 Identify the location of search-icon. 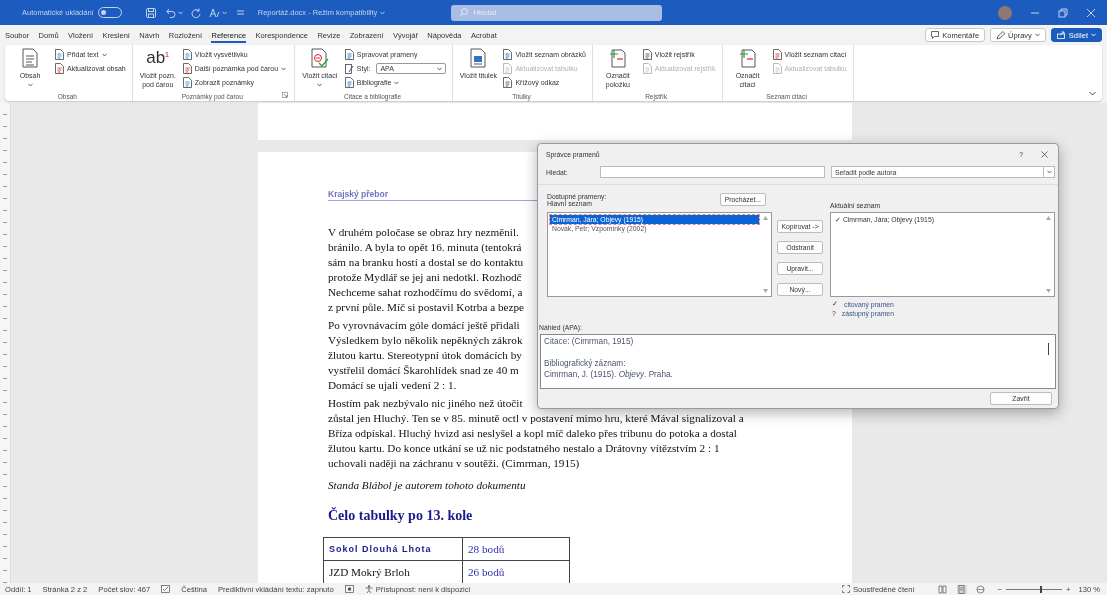
(464, 12).